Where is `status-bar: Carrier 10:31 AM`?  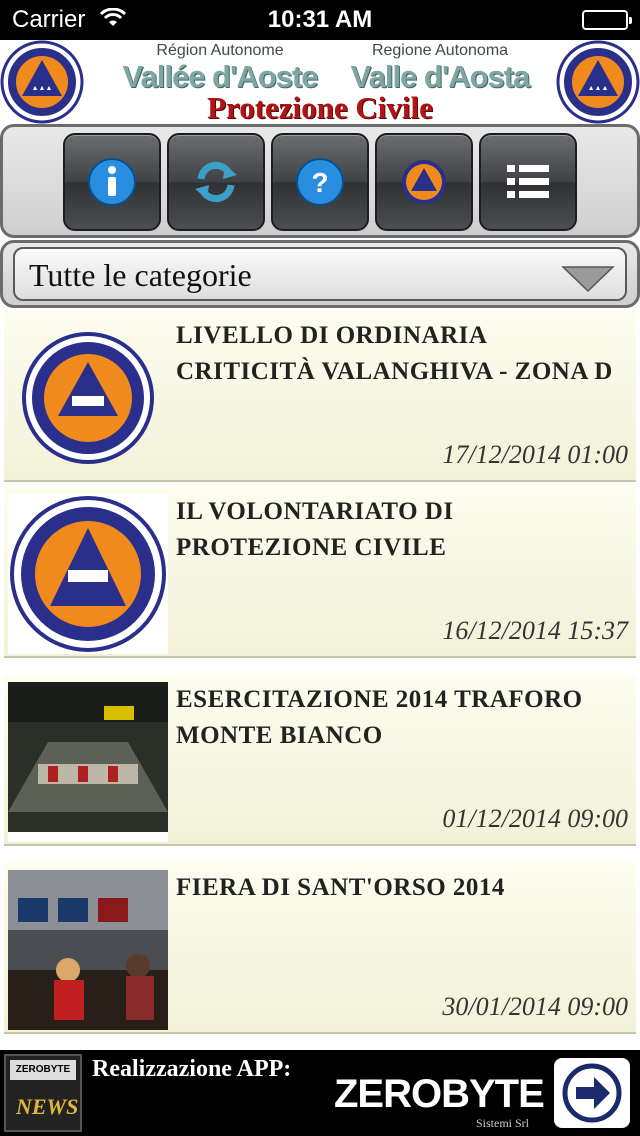 status-bar: Carrier 10:31 AM is located at coordinates (320, 20).